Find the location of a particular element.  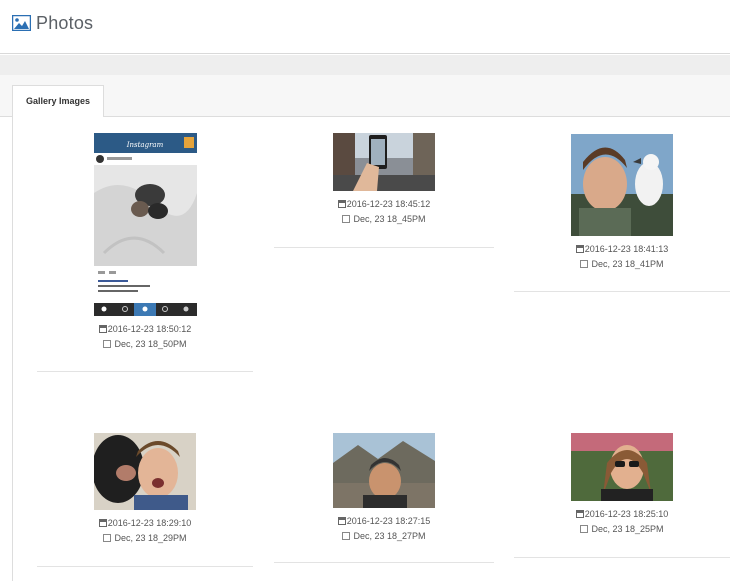

gallery-item: 2016-12-23 18:25:10 Dec, 23 18_25PM is located at coordinates (622, 484).